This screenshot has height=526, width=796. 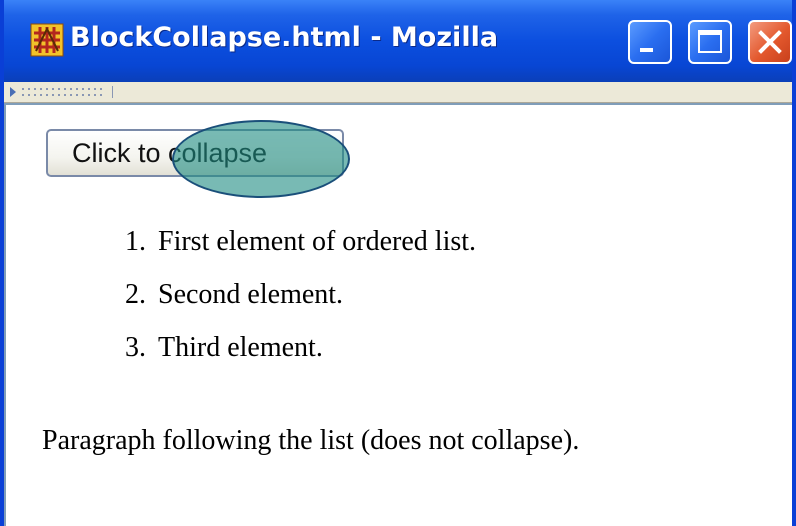 What do you see at coordinates (251, 294) in the screenshot?
I see `list-item-text: Second element.` at bounding box center [251, 294].